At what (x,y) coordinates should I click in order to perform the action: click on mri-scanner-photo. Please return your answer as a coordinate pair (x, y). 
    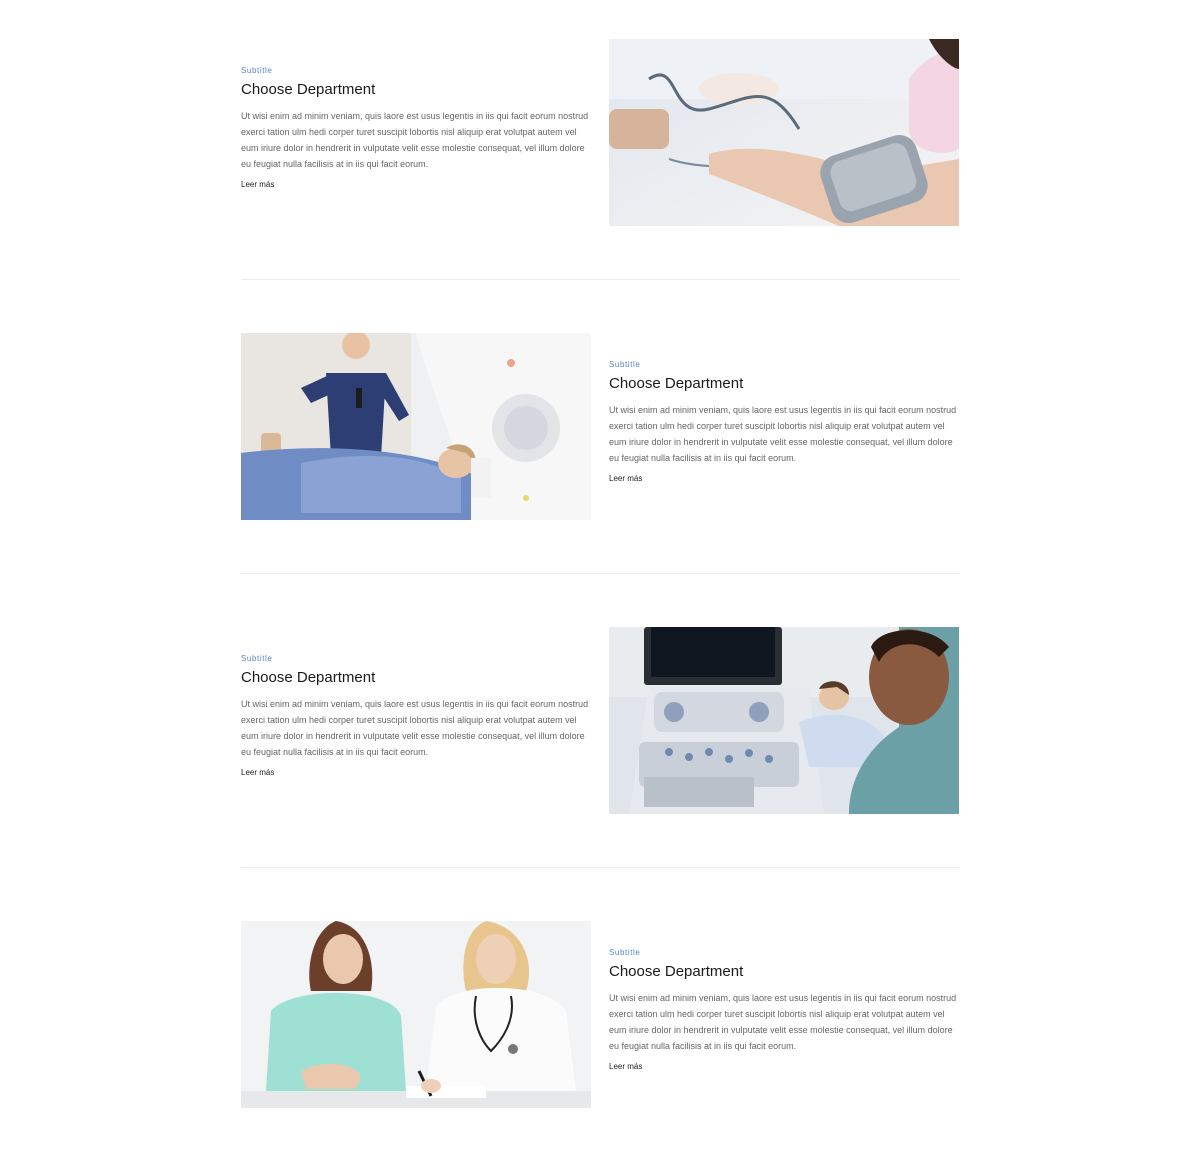
    Looking at the image, I should click on (416, 426).